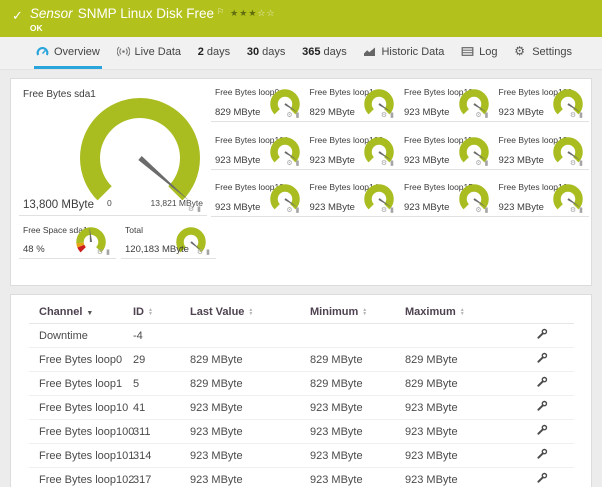 Image resolution: width=602 pixels, height=487 pixels. I want to click on tab-historic-data: Historic Data, so click(403, 53).